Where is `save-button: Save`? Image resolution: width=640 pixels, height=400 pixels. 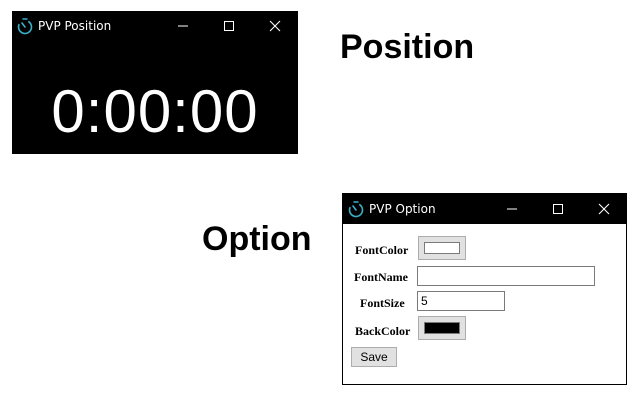 save-button: Save is located at coordinates (374, 357).